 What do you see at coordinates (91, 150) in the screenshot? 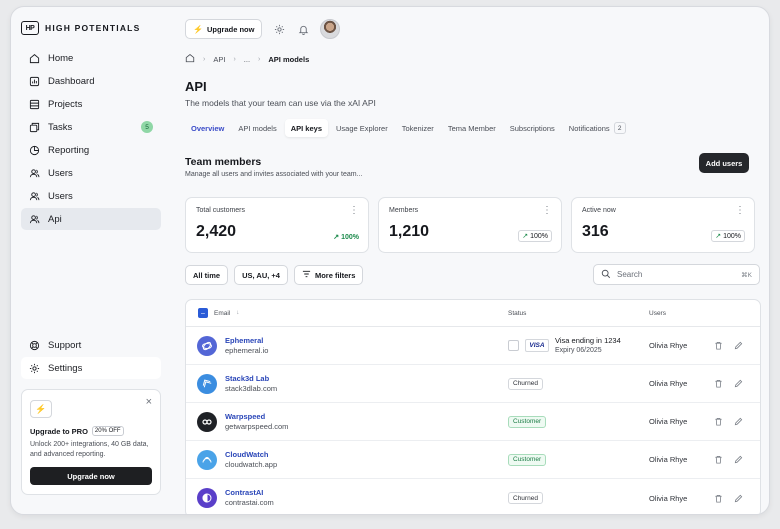
I see `sidebar-item-reporting: Reporting` at bounding box center [91, 150].